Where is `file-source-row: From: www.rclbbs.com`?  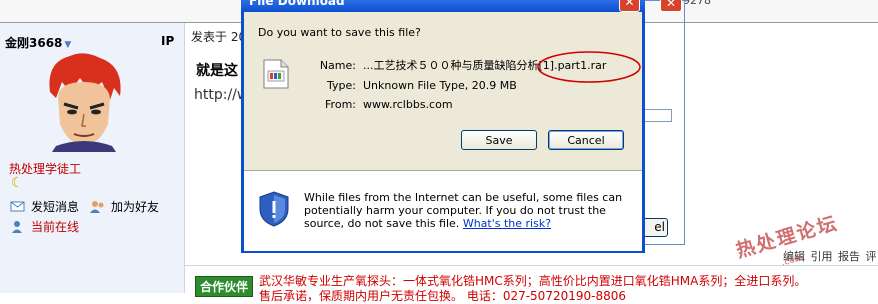 file-source-row: From: www.rclbbs.com is located at coordinates (383, 104).